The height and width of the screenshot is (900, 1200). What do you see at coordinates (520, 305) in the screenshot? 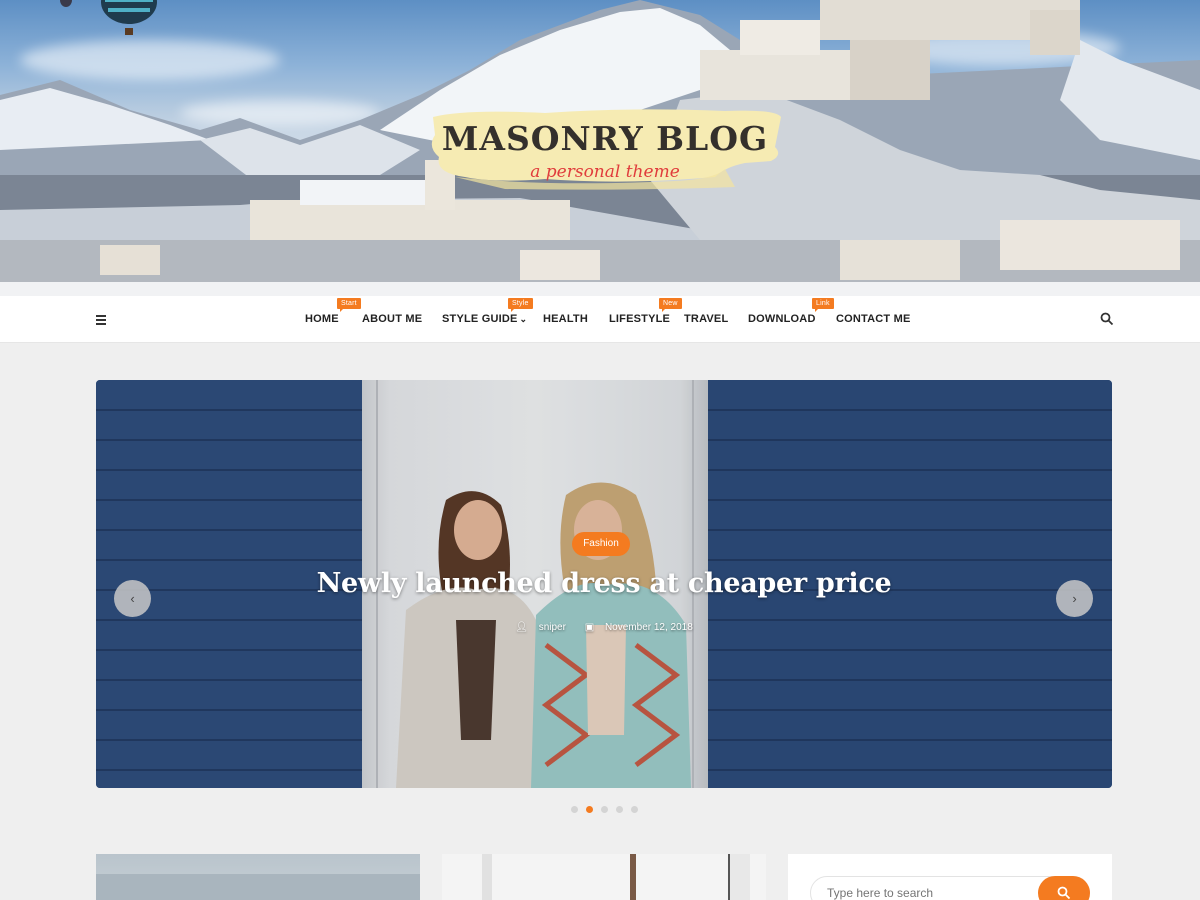
I see `nav-badge: Style` at bounding box center [520, 305].